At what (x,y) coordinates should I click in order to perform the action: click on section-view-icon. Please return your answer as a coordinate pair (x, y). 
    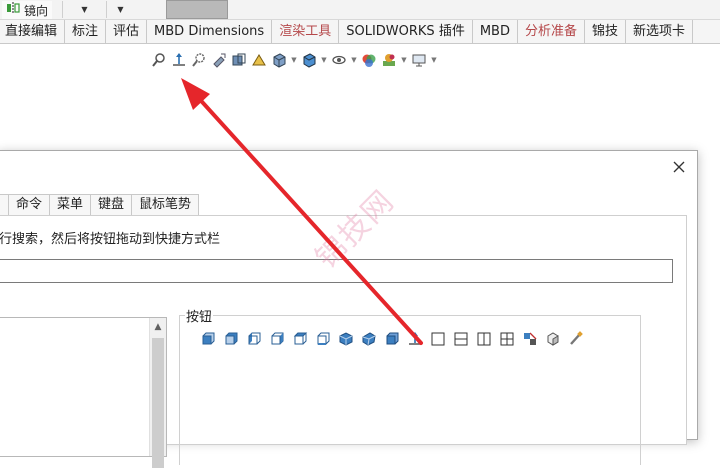
    Looking at the image, I should click on (239, 60).